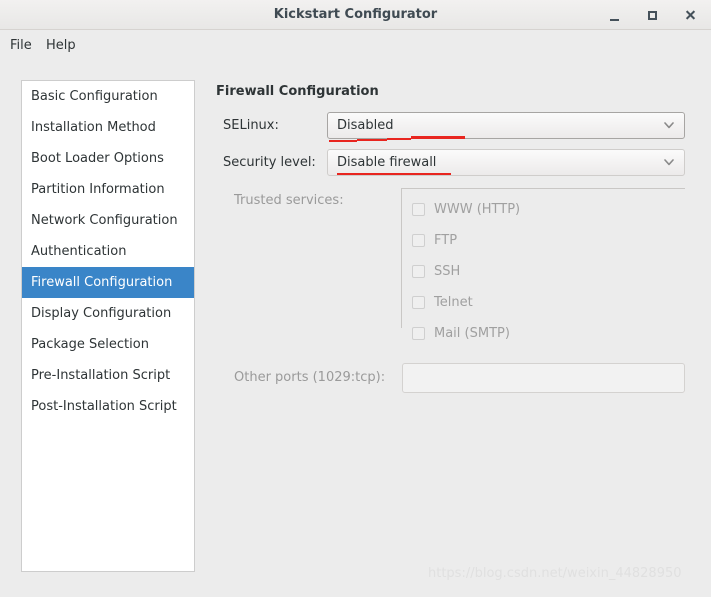 The image size is (711, 597). I want to click on sidebar-item-partition-information: Partition Information, so click(108, 189).